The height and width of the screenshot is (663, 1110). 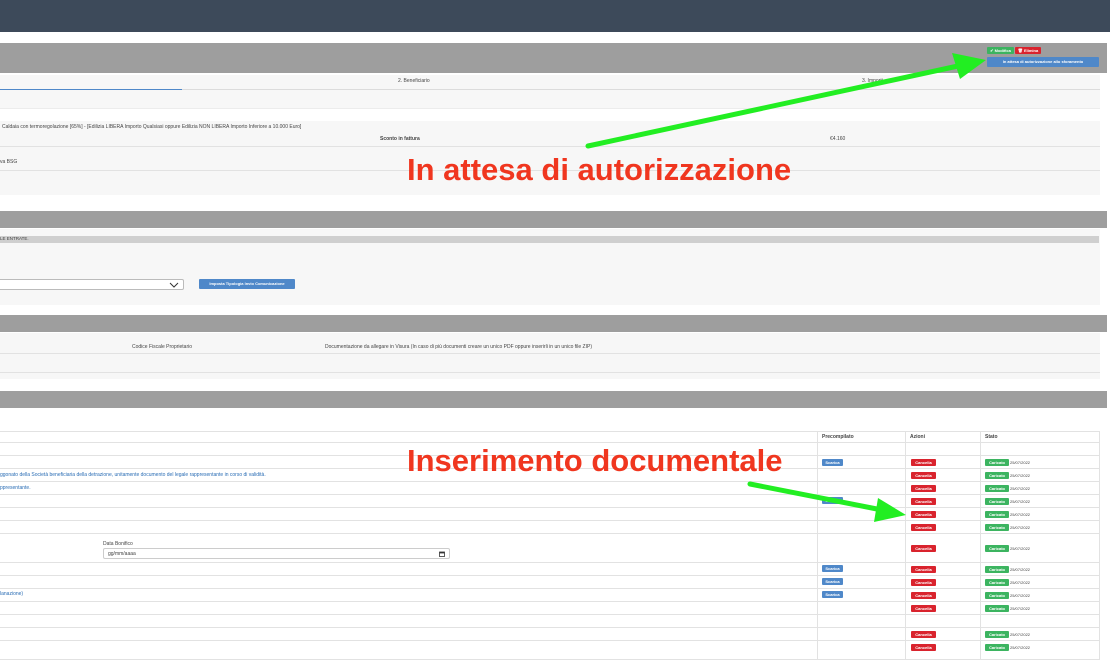 What do you see at coordinates (595, 460) in the screenshot?
I see `annotation-documentale: Inserimento documentale` at bounding box center [595, 460].